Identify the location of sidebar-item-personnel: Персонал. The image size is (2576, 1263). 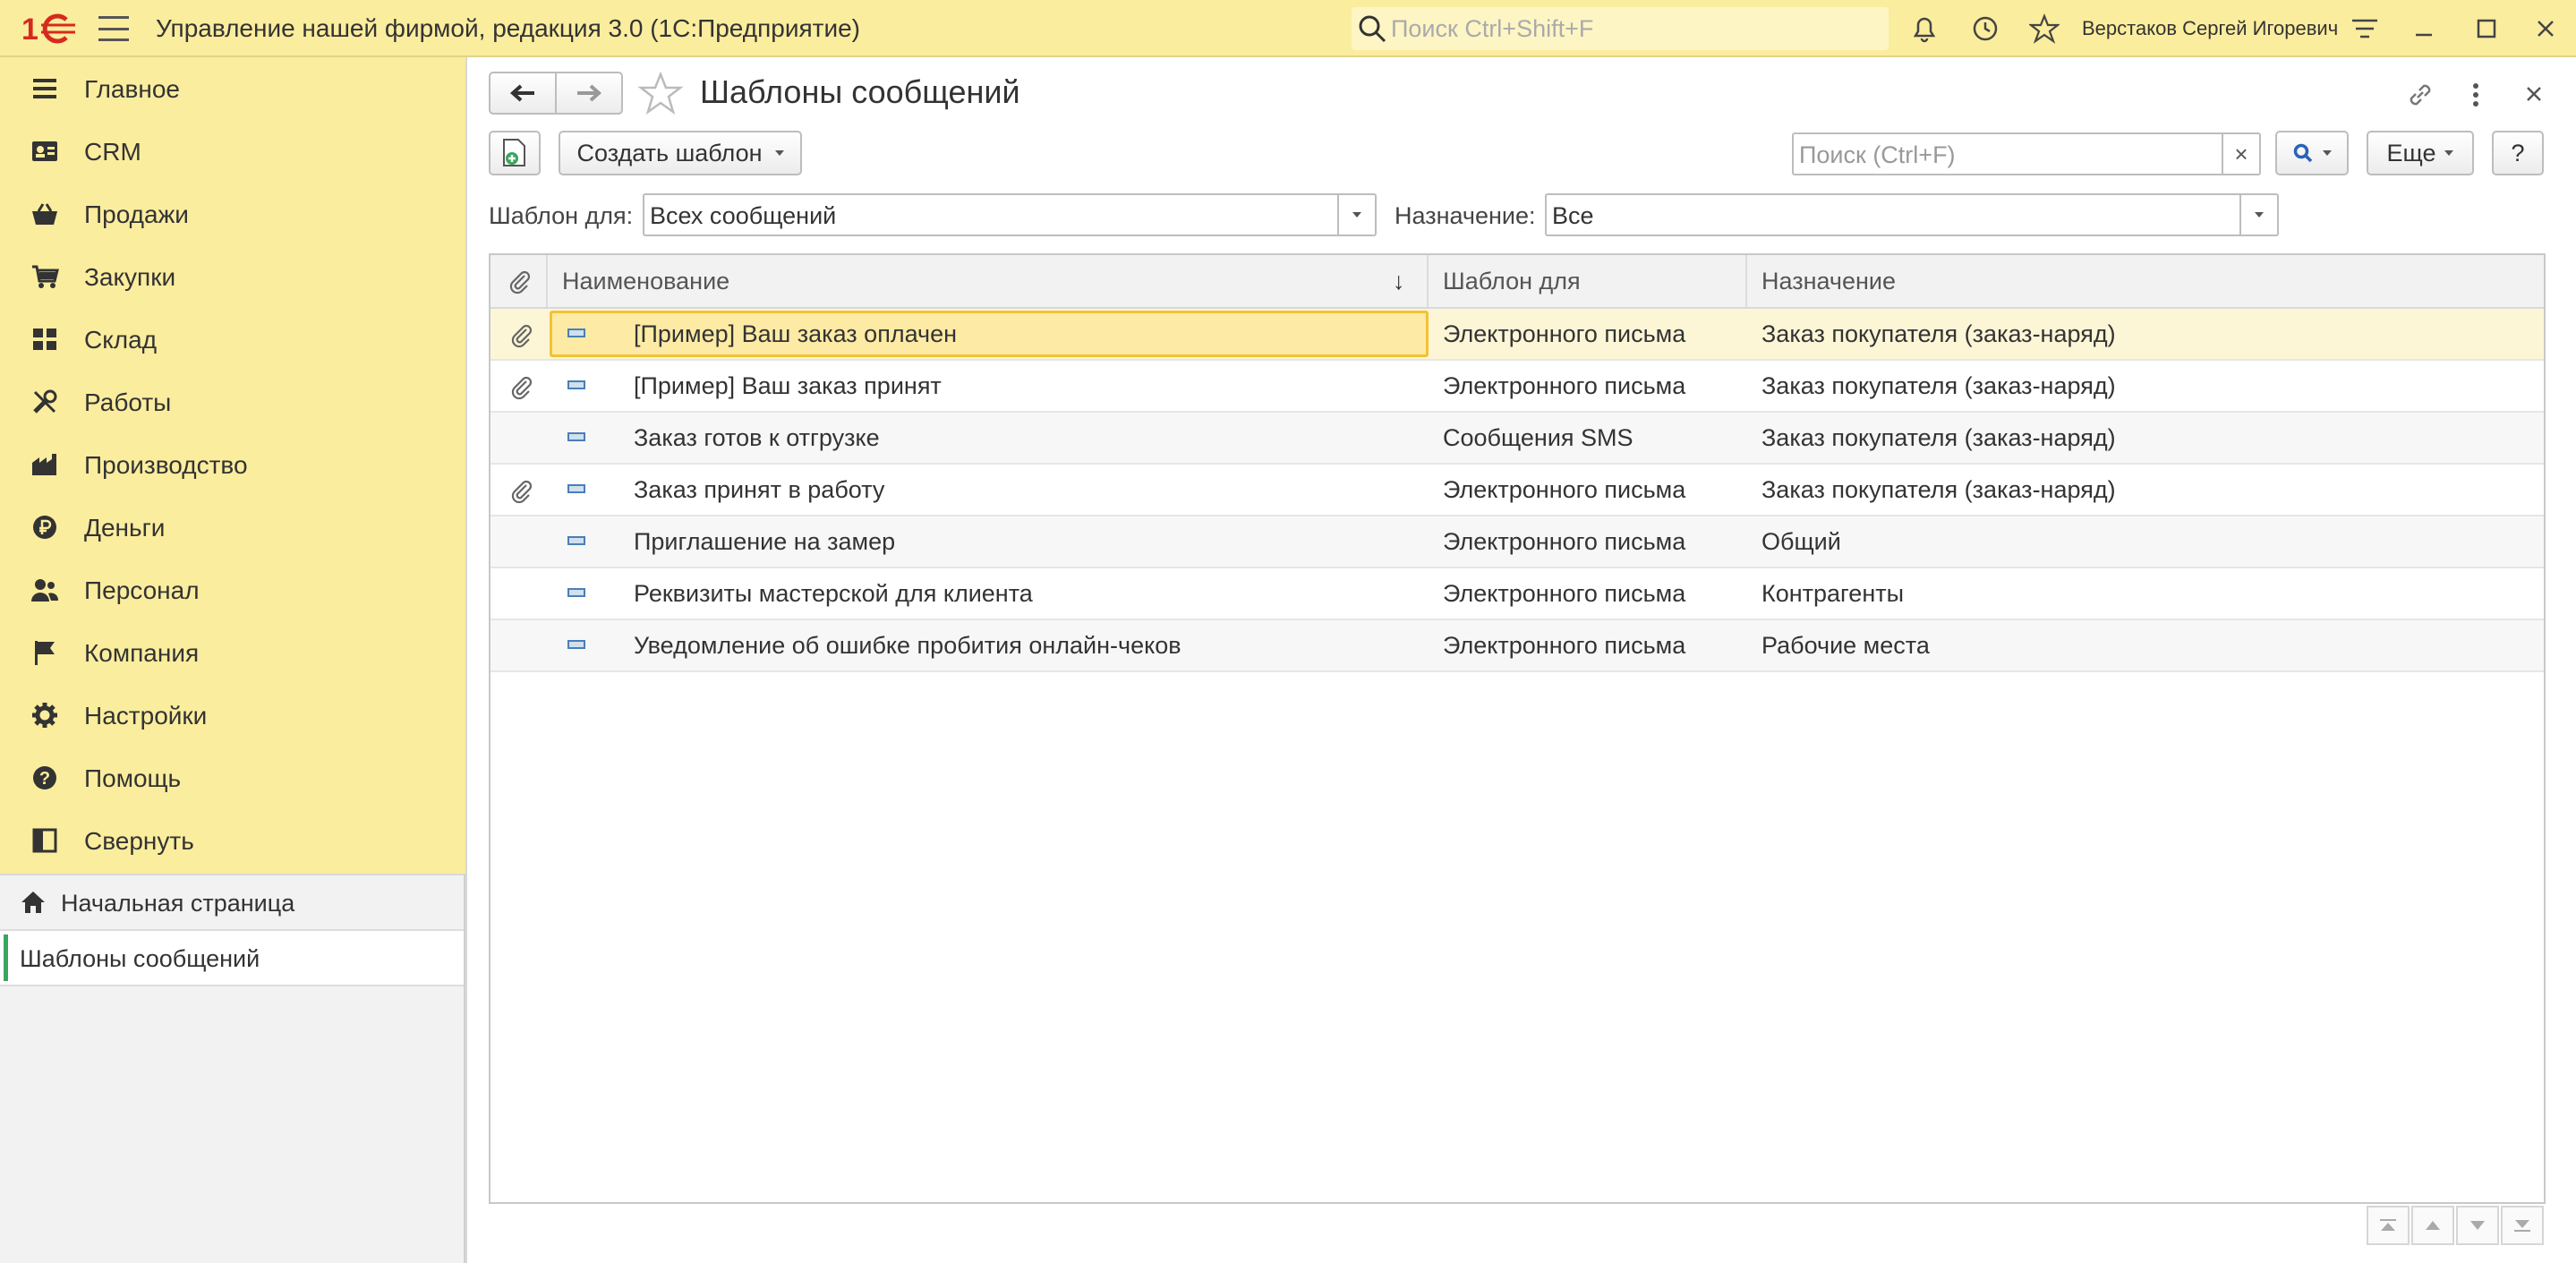
(232, 590).